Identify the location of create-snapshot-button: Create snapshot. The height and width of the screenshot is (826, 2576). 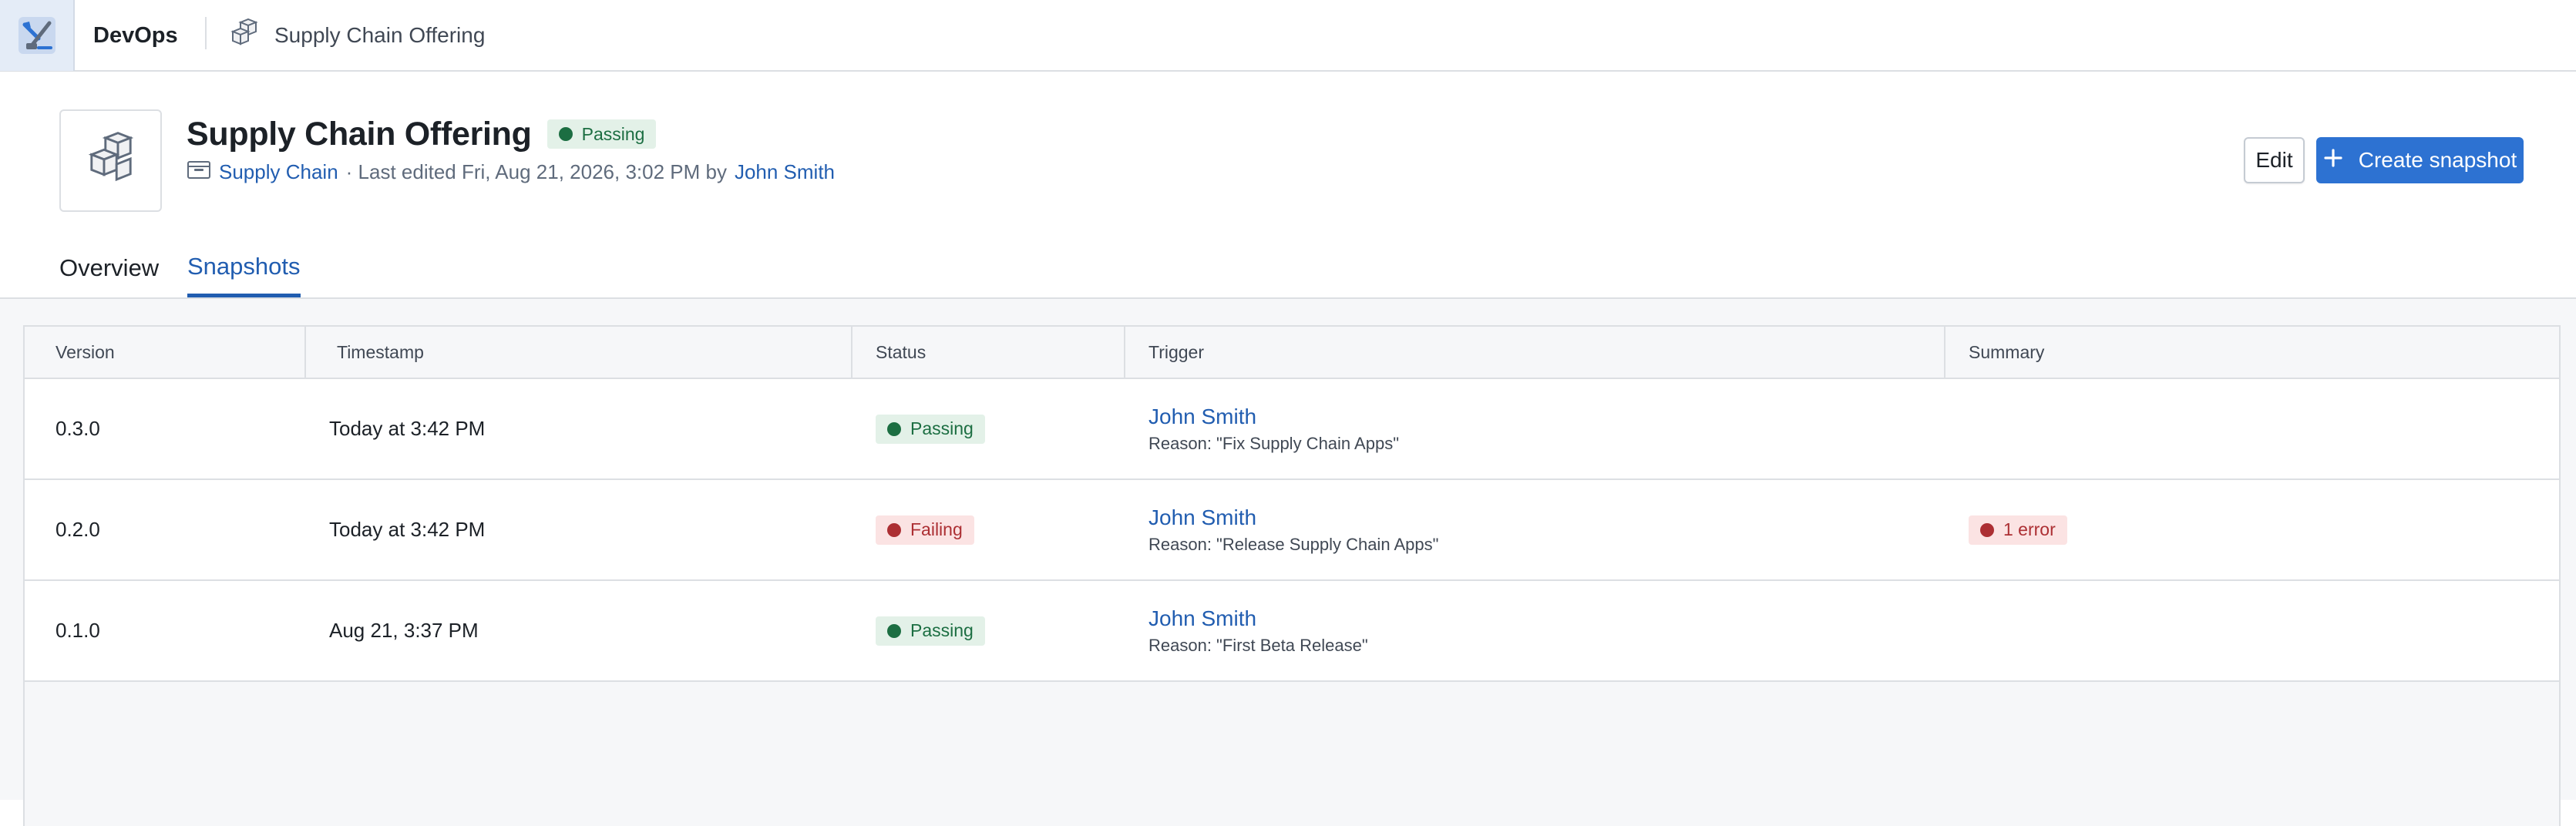
(2420, 160).